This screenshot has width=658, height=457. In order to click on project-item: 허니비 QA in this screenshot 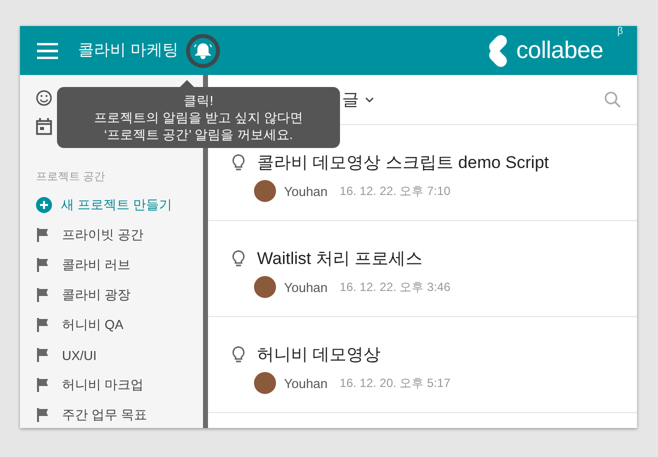, I will do `click(119, 325)`.